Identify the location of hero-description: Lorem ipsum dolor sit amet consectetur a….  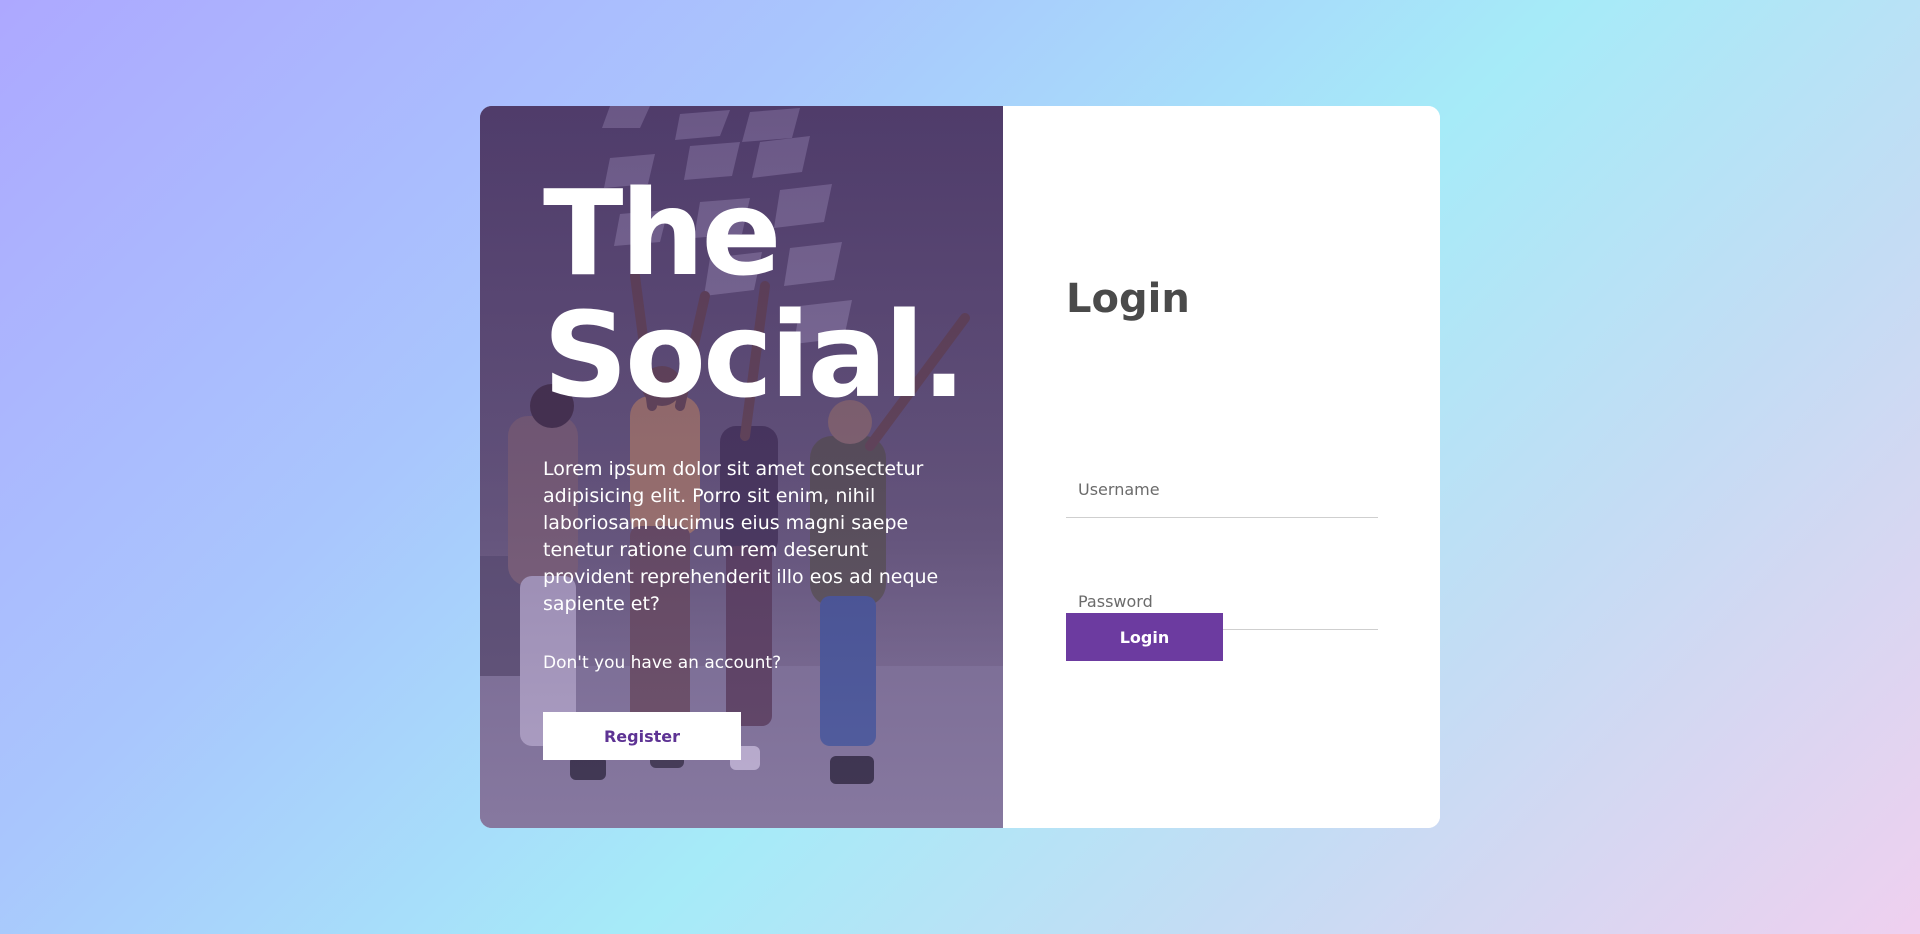
(741, 536).